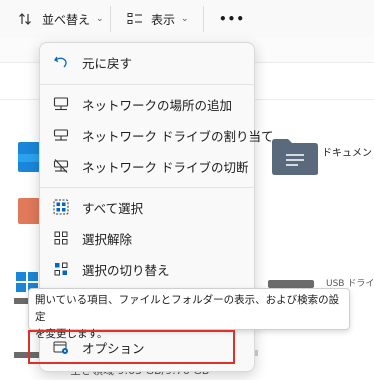  What do you see at coordinates (107, 63) in the screenshot?
I see `menu-item-label: 元に戻す` at bounding box center [107, 63].